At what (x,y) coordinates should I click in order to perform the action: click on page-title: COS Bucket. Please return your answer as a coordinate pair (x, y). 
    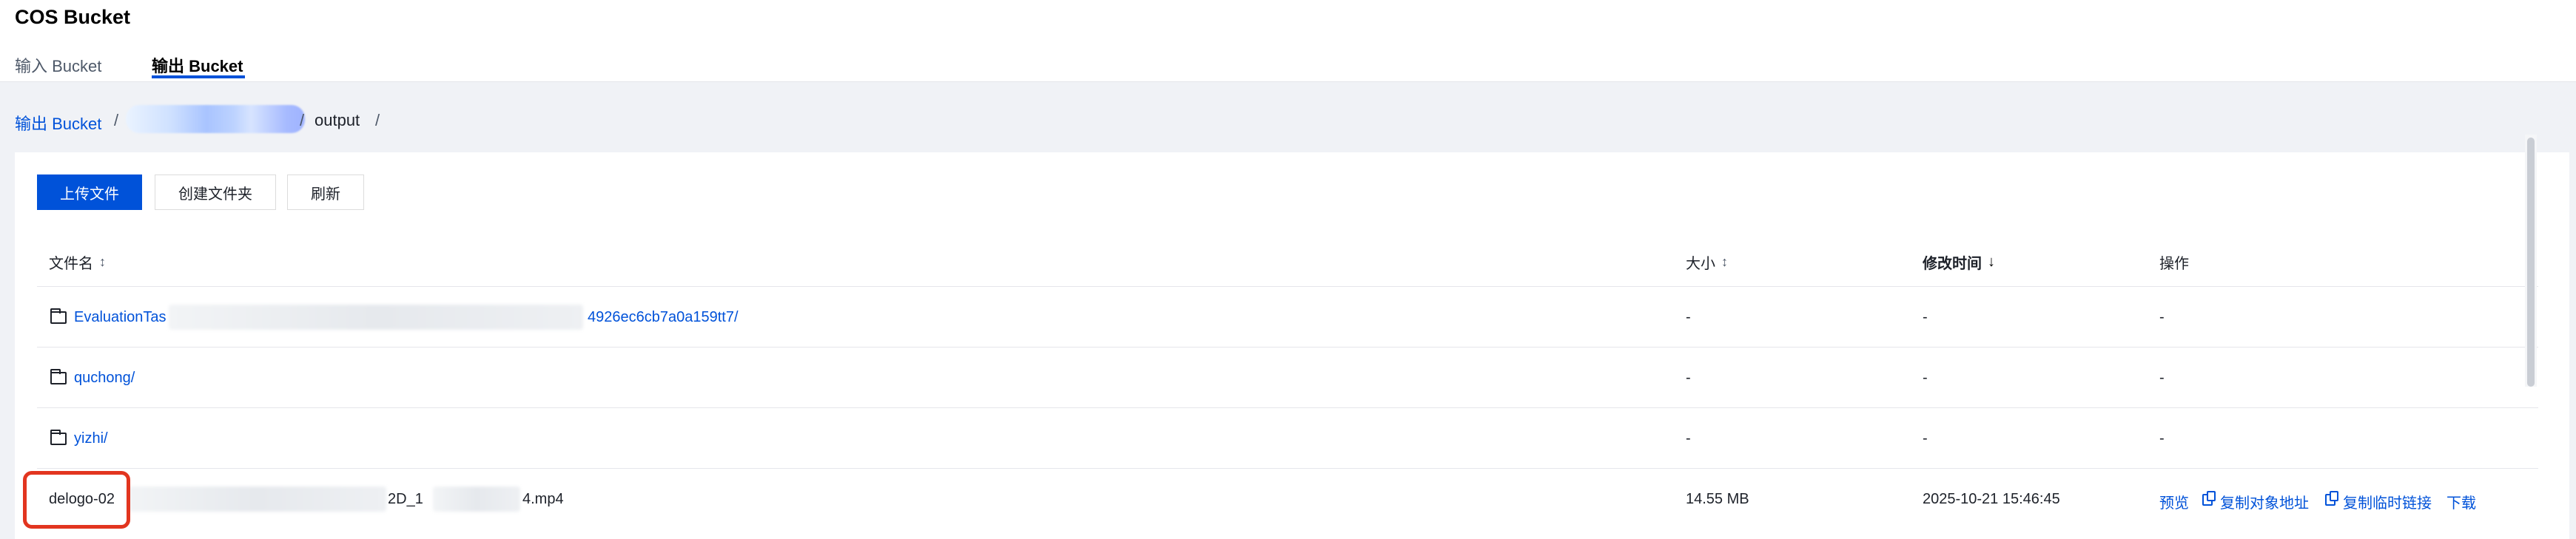
    Looking at the image, I should click on (73, 17).